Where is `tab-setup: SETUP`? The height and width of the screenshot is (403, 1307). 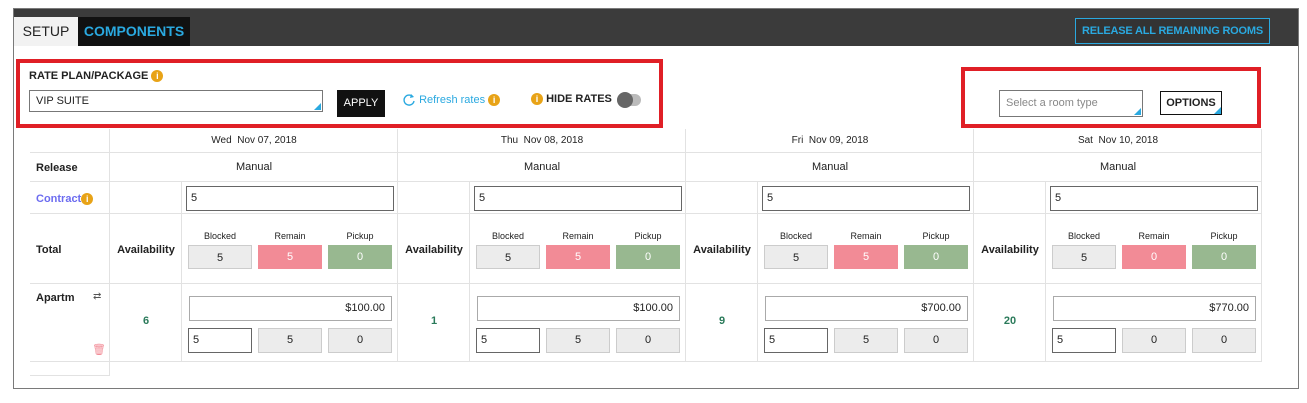 tab-setup: SETUP is located at coordinates (46, 31).